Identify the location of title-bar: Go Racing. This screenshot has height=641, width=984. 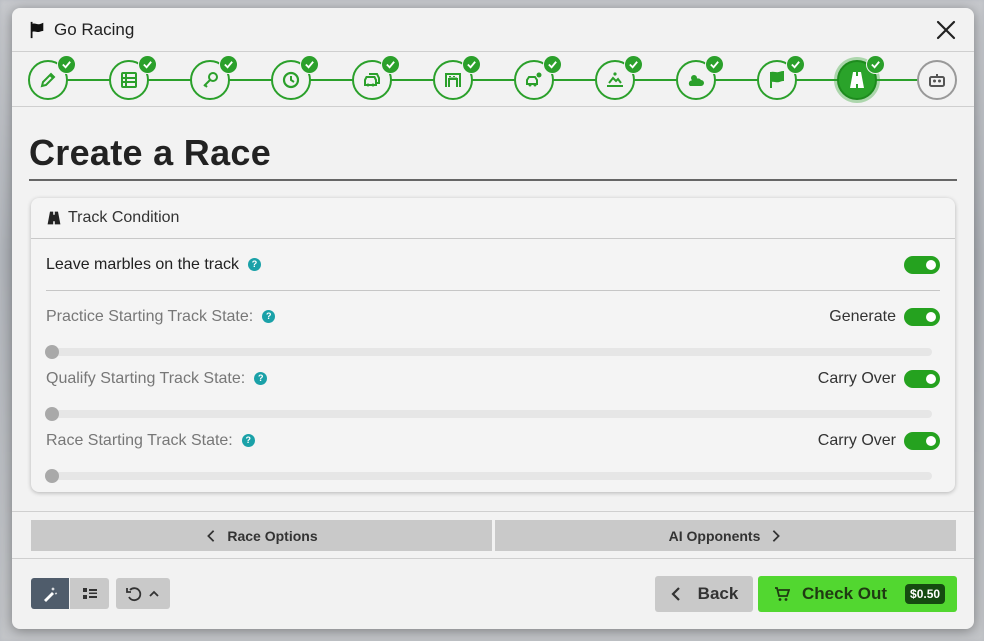
(493, 30).